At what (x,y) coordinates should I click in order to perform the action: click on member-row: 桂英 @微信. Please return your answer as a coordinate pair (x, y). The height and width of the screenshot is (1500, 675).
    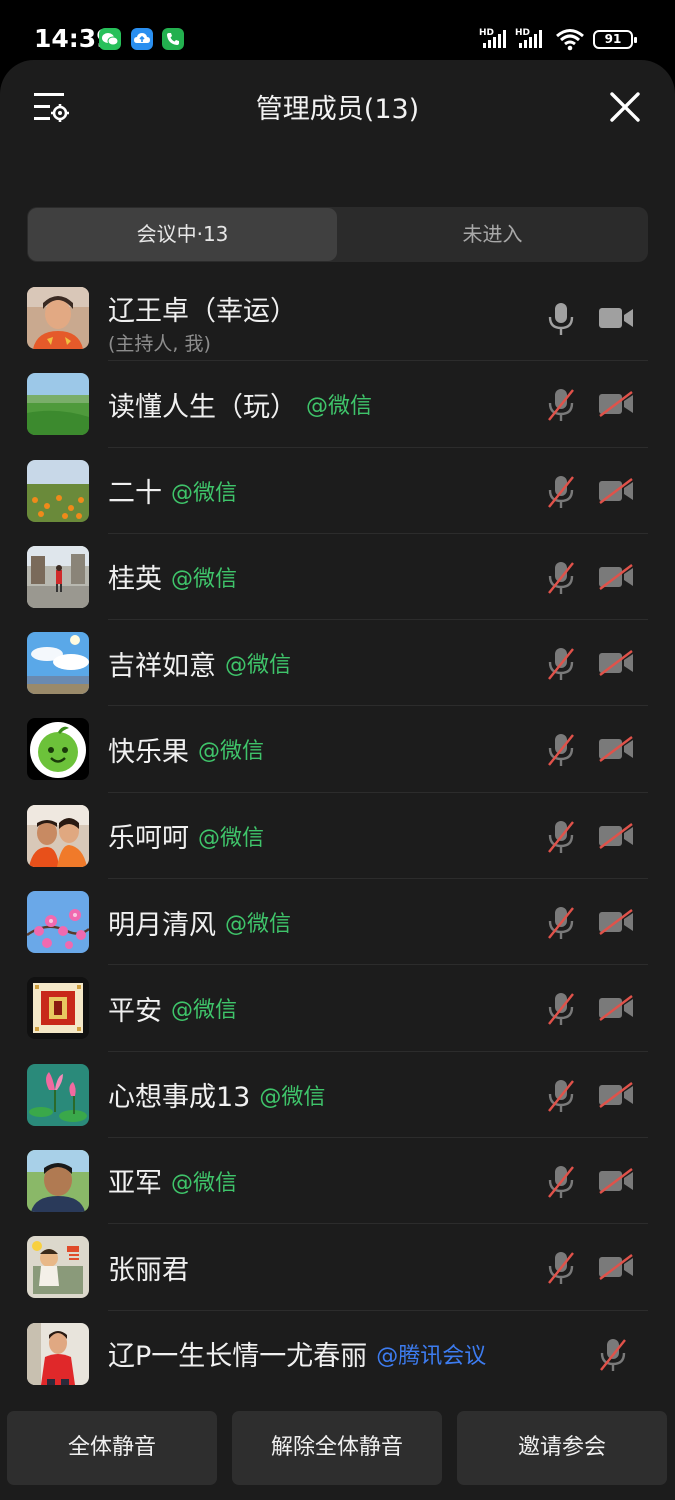
    Looking at the image, I should click on (337, 577).